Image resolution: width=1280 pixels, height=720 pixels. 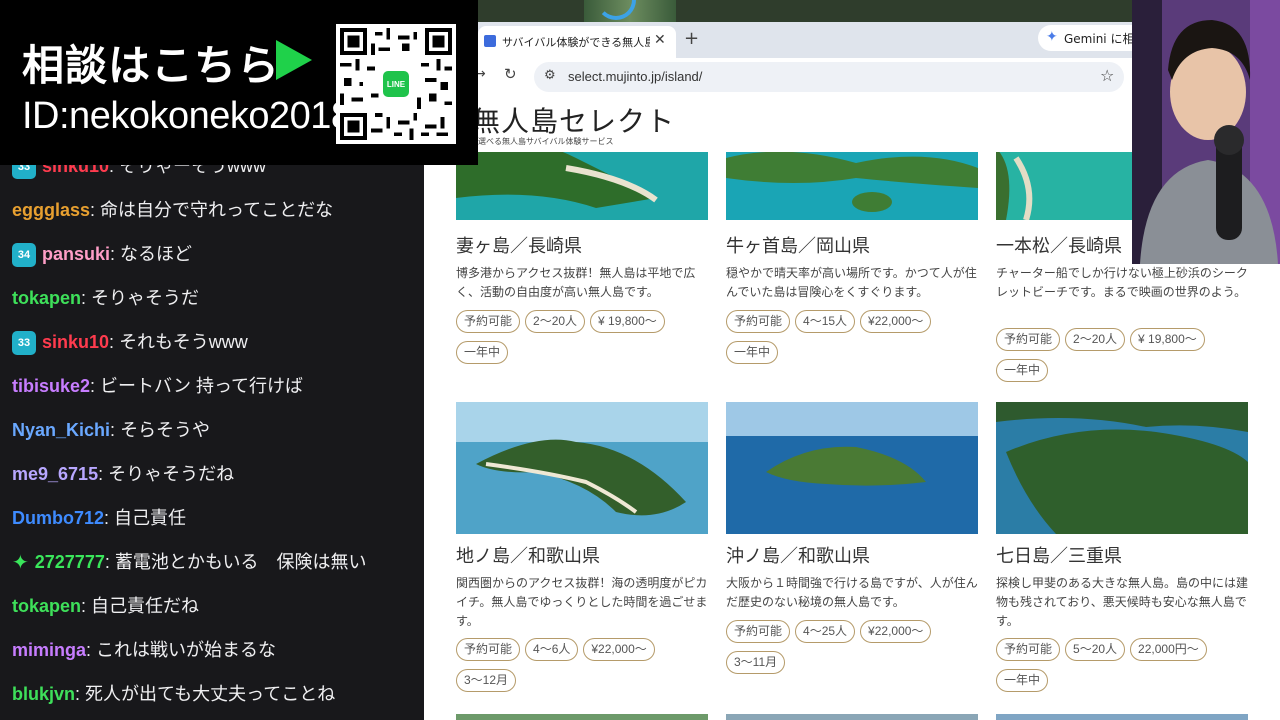 I want to click on chat-message: blukjvn: 死人が出ても大丈夫ってことね, so click(x=173, y=694).